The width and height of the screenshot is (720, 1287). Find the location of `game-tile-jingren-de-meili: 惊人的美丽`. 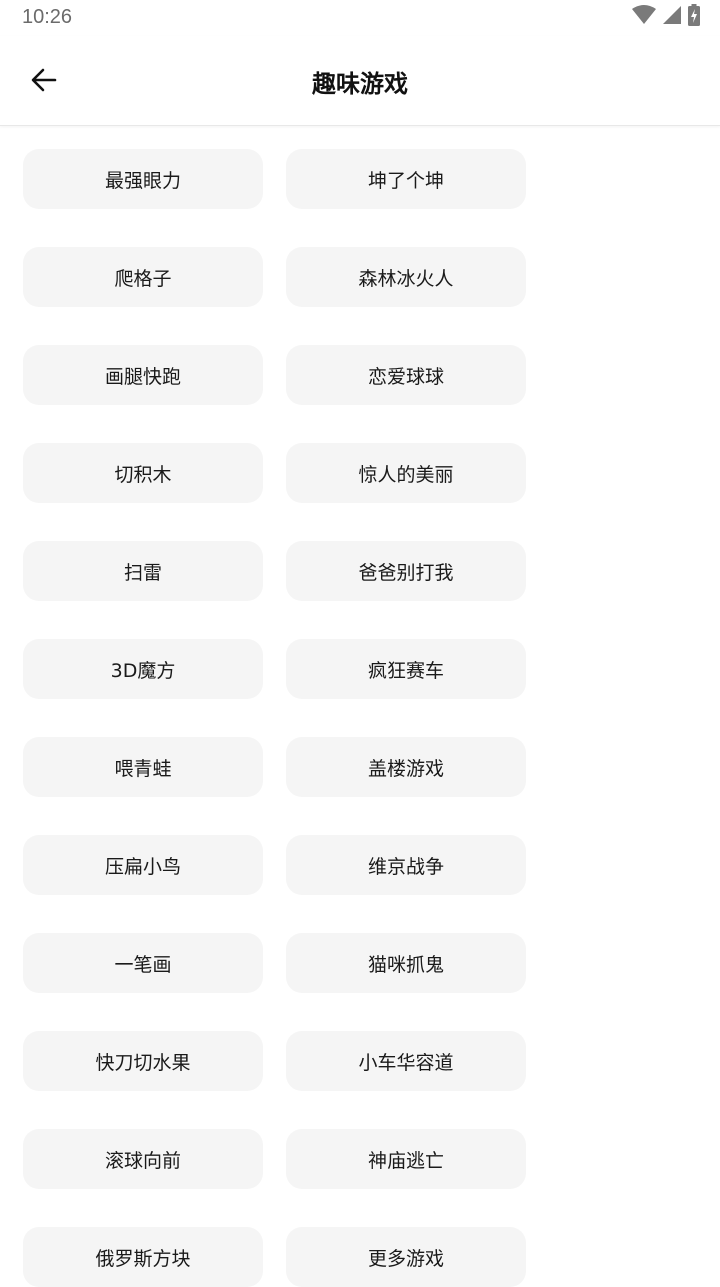

game-tile-jingren-de-meili: 惊人的美丽 is located at coordinates (406, 473).